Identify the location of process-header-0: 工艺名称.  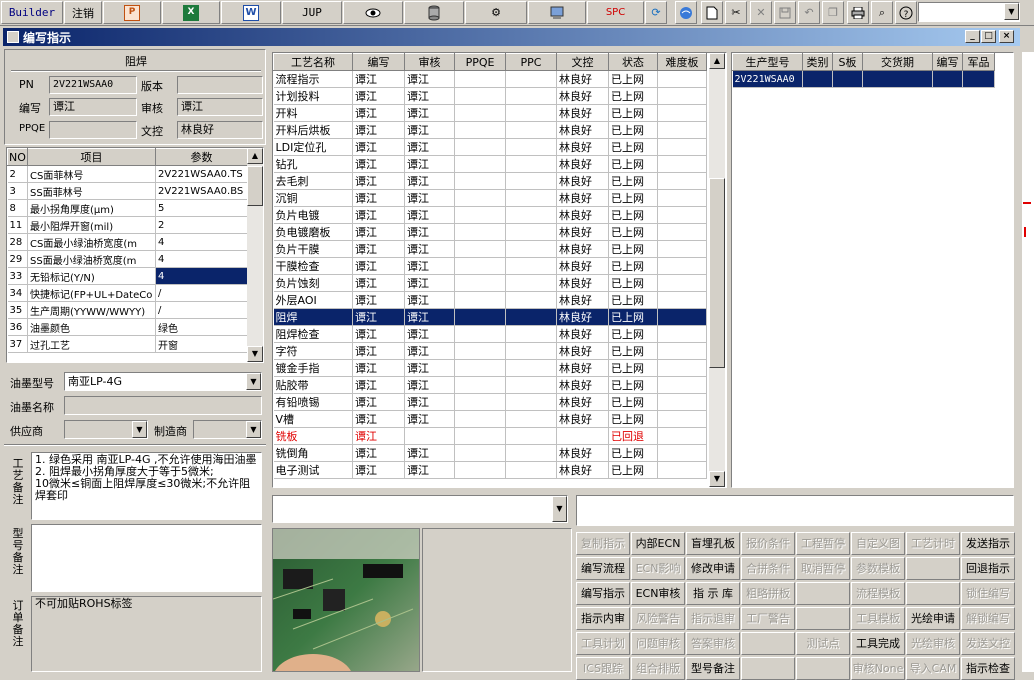
(313, 62).